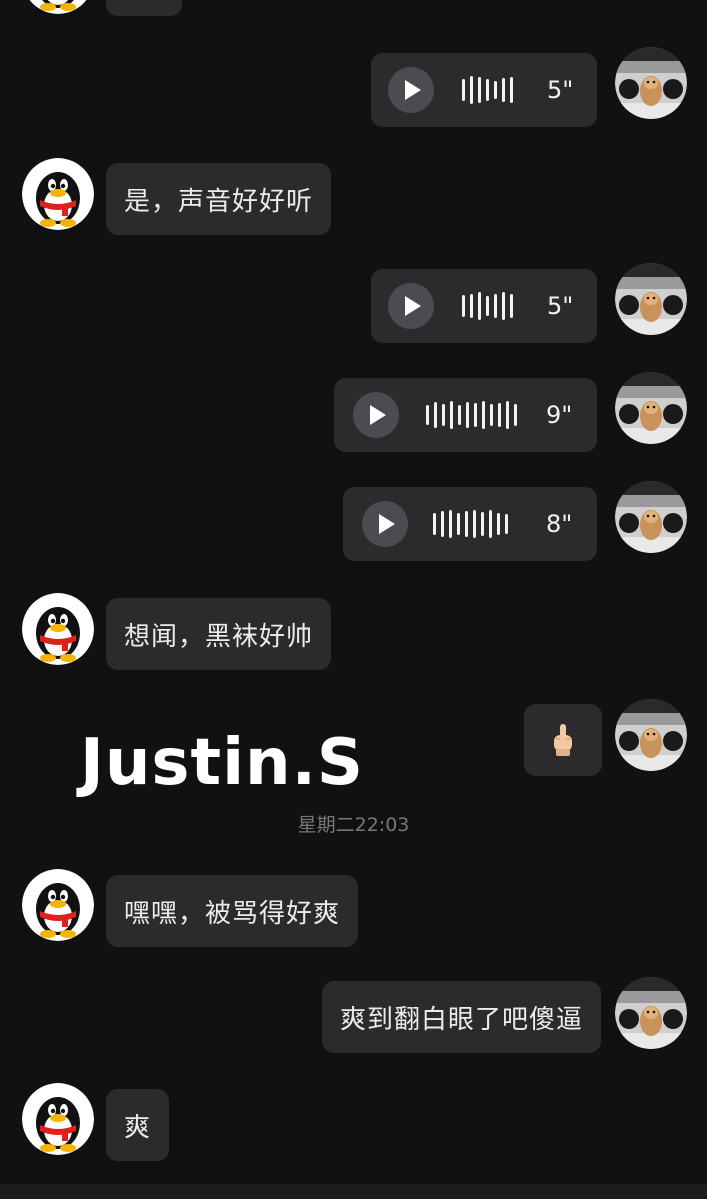 This screenshot has width=707, height=1199. I want to click on text-message-bubble: 爽到翻白眼了吧傻逼, so click(461, 1017).